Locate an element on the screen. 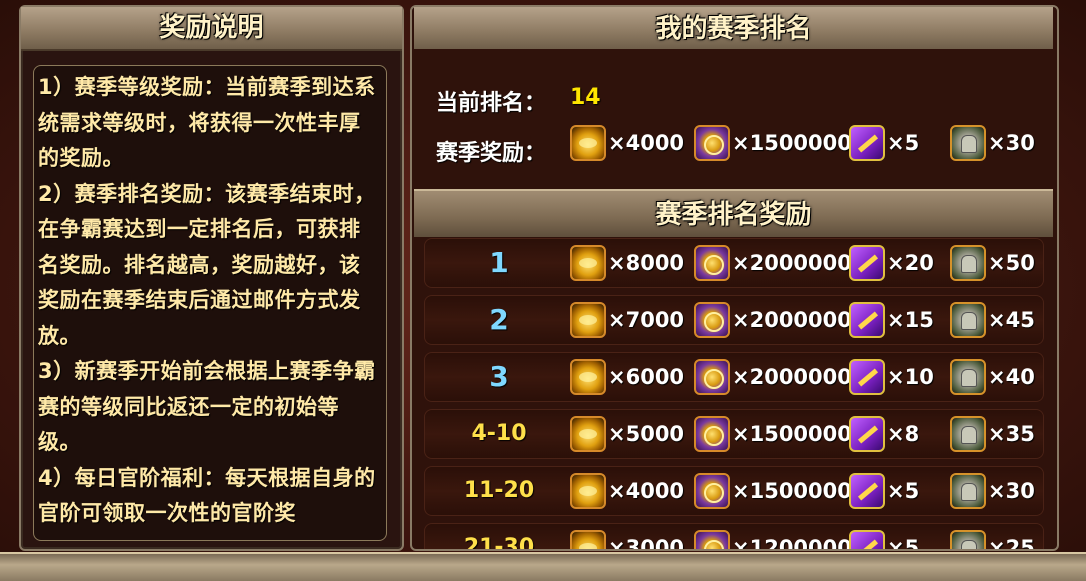  reward-item: ×15 is located at coordinates (891, 320).